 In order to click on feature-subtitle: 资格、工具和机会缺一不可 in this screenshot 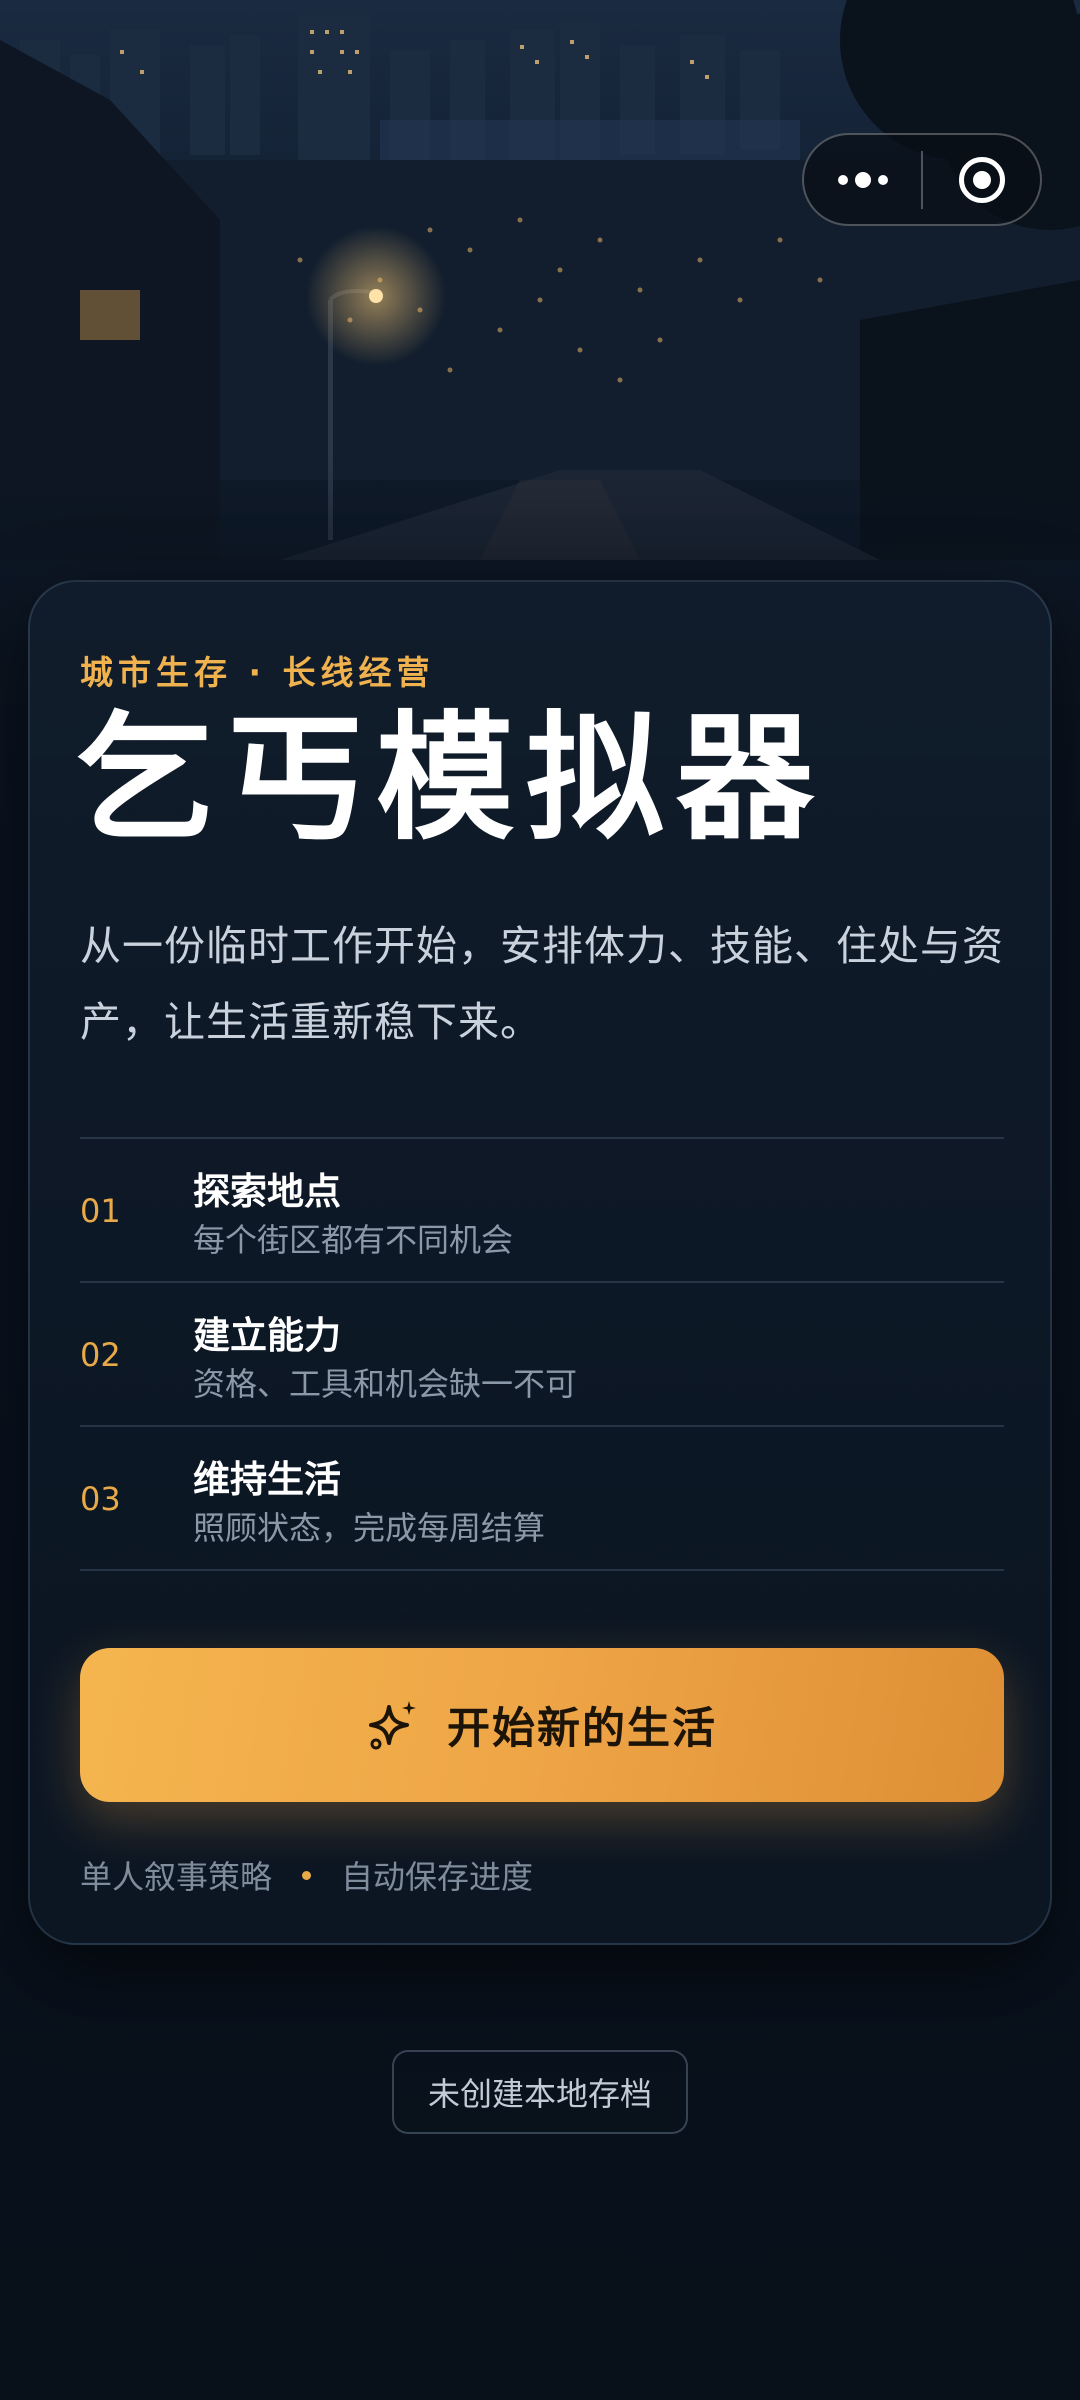, I will do `click(385, 1384)`.